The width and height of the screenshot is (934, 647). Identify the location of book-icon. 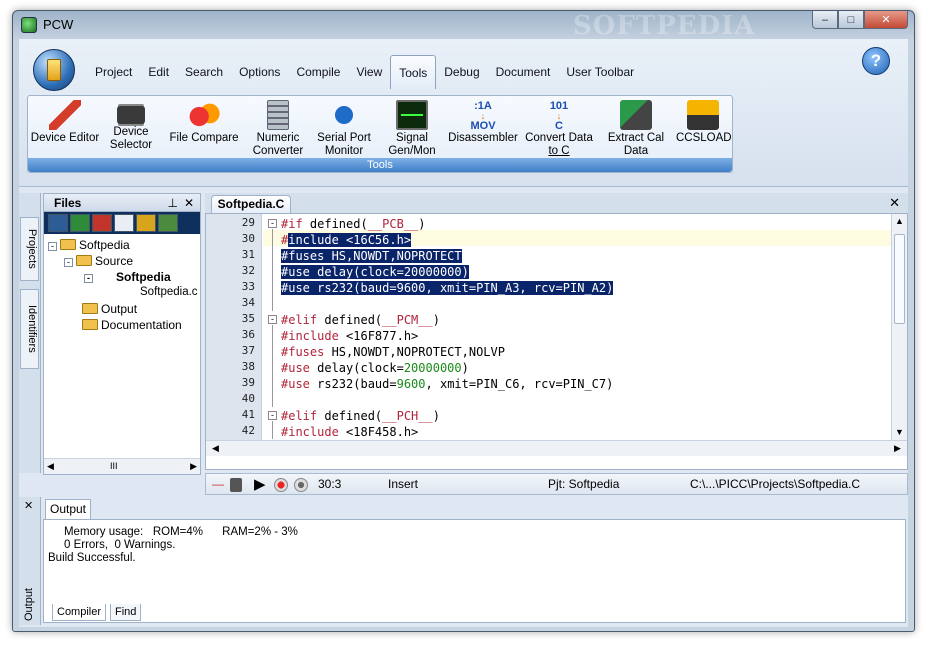
(236, 485).